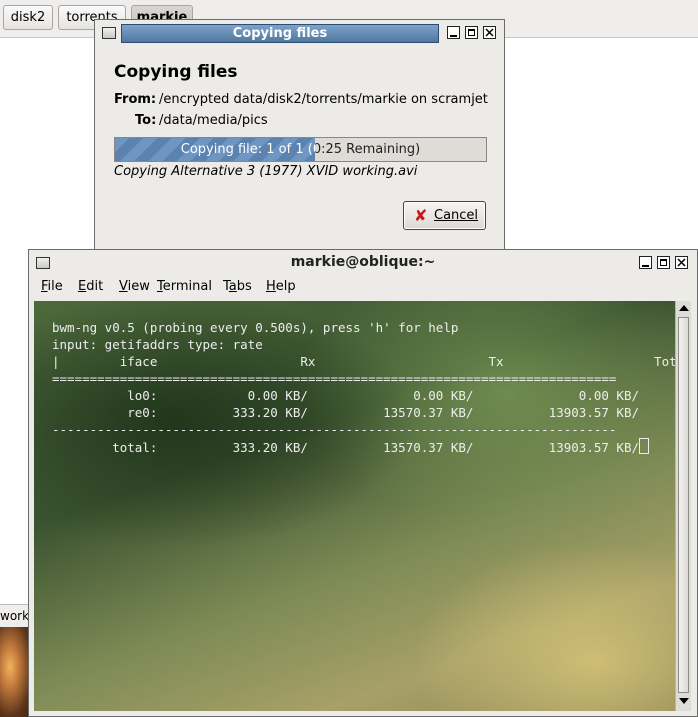 The width and height of the screenshot is (698, 717). What do you see at coordinates (456, 215) in the screenshot?
I see `cancel-label: Cancel` at bounding box center [456, 215].